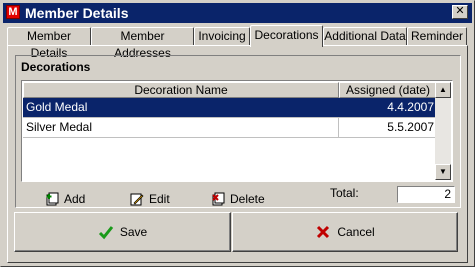 This screenshot has height=267, width=475. I want to click on add-label: Add, so click(75, 199).